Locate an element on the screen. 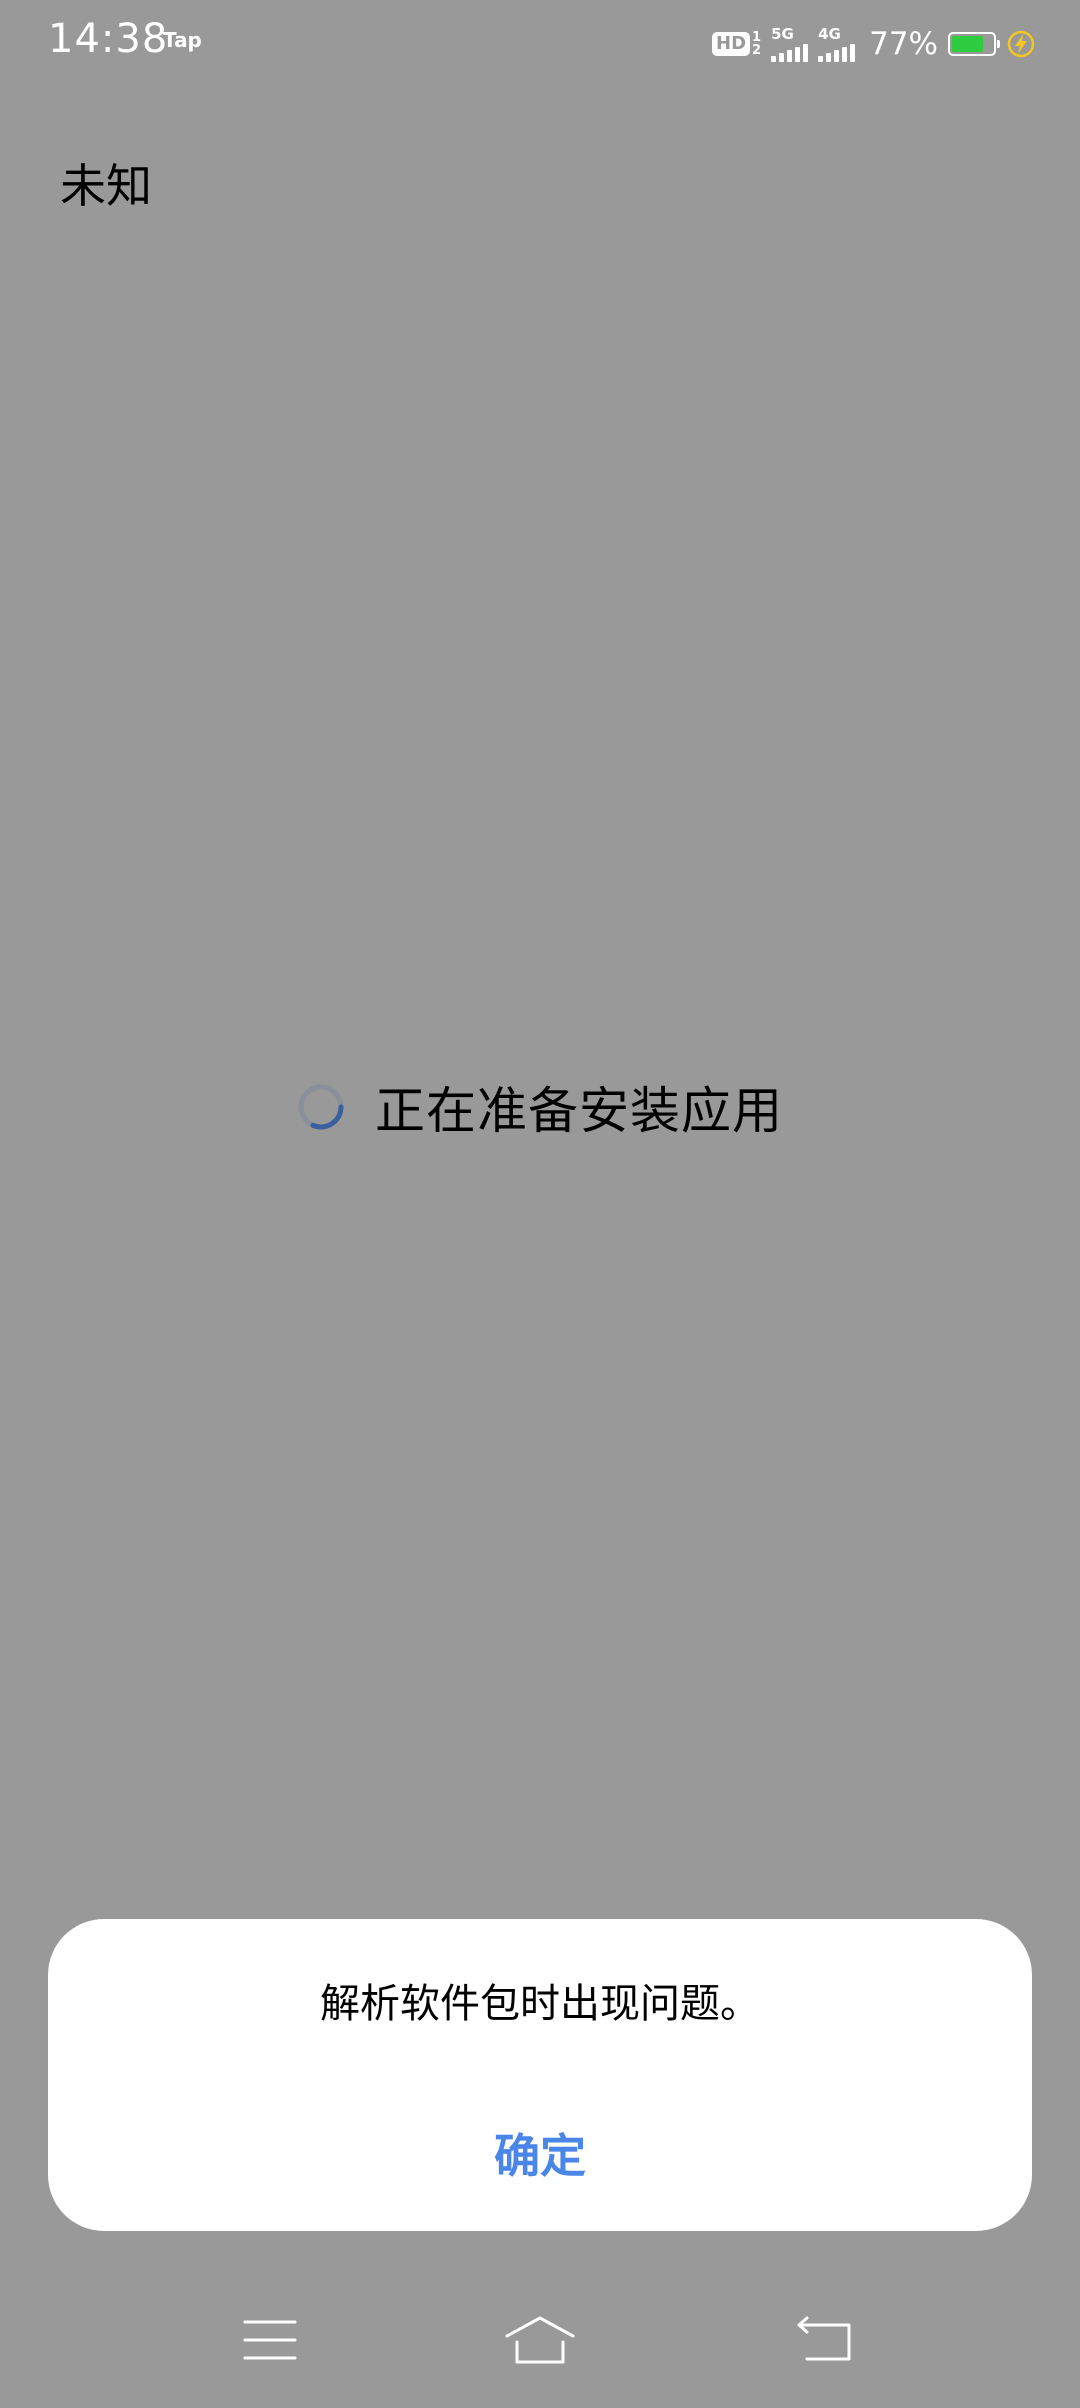  back-button is located at coordinates (825, 2340).